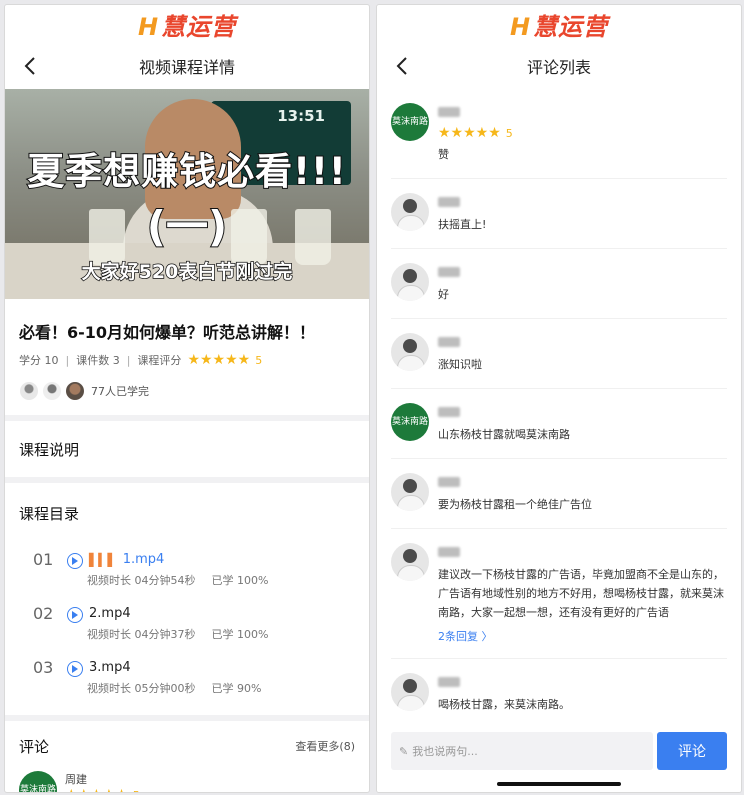 Image resolution: width=744 pixels, height=795 pixels. Describe the element at coordinates (559, 354) in the screenshot. I see `comment-item: 涨知识啦` at that location.